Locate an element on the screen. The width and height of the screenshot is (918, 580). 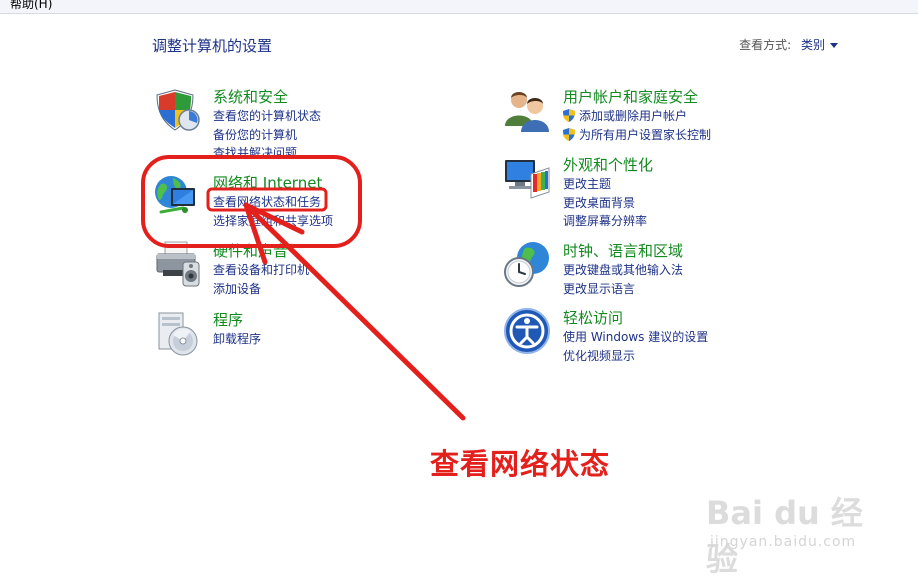
link-parental-controls: 为所有用户设置家长控制 is located at coordinates (637, 135).